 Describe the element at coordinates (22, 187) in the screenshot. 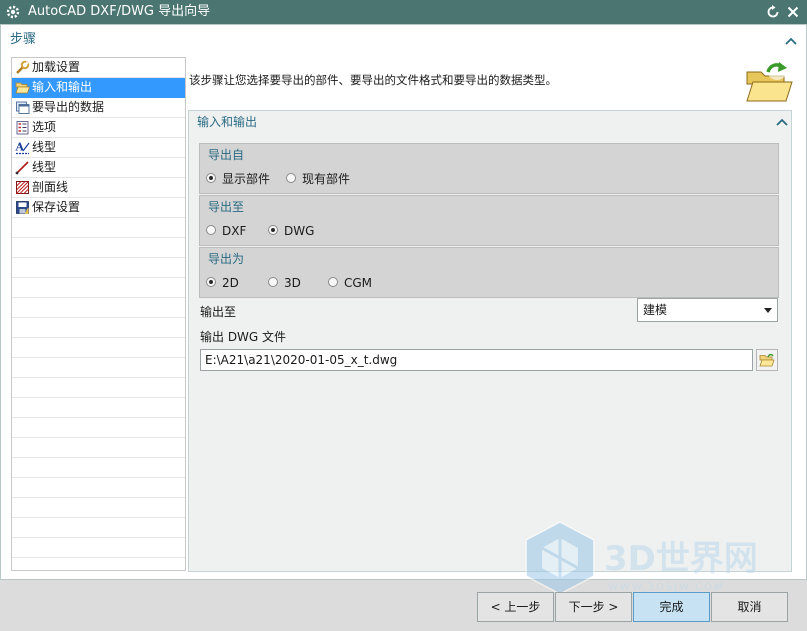

I see `hatch-icon` at that location.